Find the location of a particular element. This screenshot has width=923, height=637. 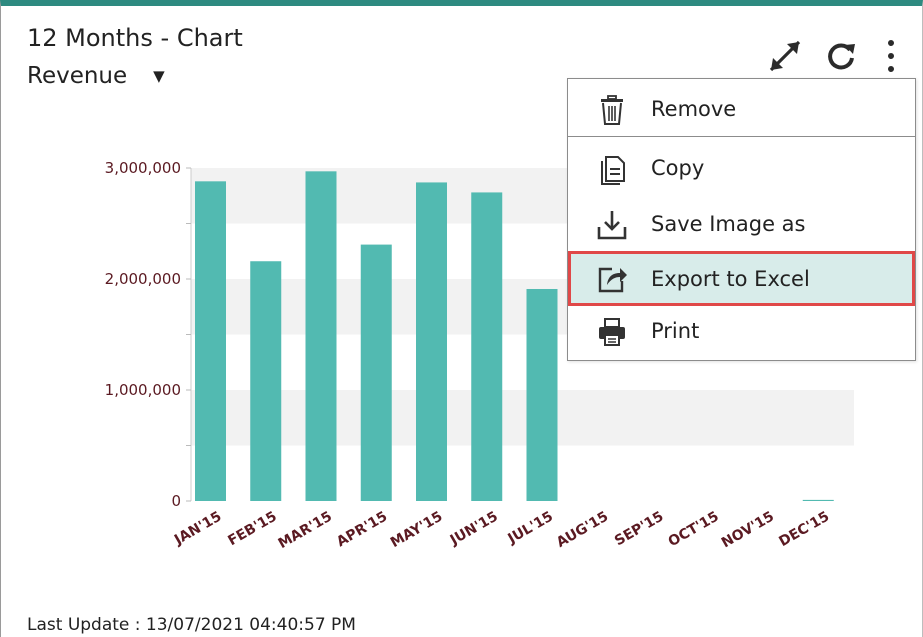

grid-band is located at coordinates (522, 418).